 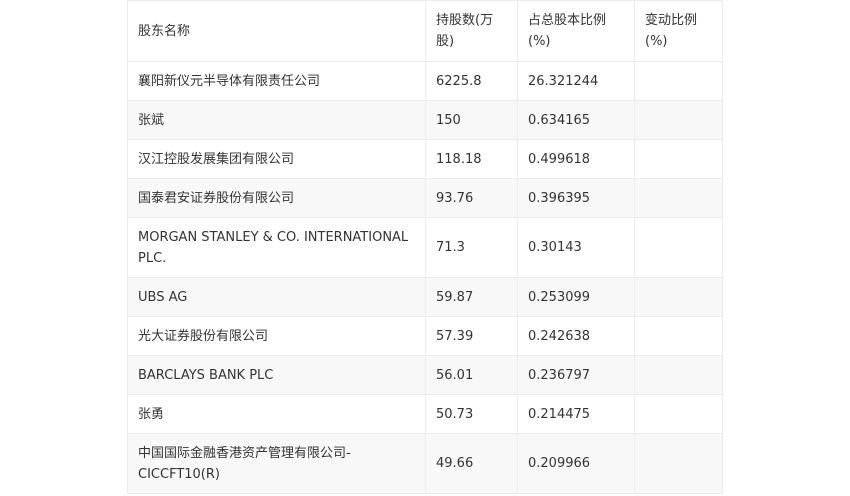 I want to click on cell-shares: 71.3, so click(x=471, y=247).